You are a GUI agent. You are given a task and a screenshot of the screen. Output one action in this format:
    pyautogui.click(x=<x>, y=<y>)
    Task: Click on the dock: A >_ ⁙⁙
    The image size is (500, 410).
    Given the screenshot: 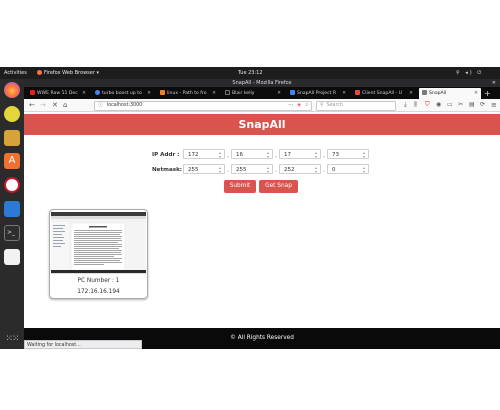 What is the action you would take?
    pyautogui.click(x=12, y=214)
    